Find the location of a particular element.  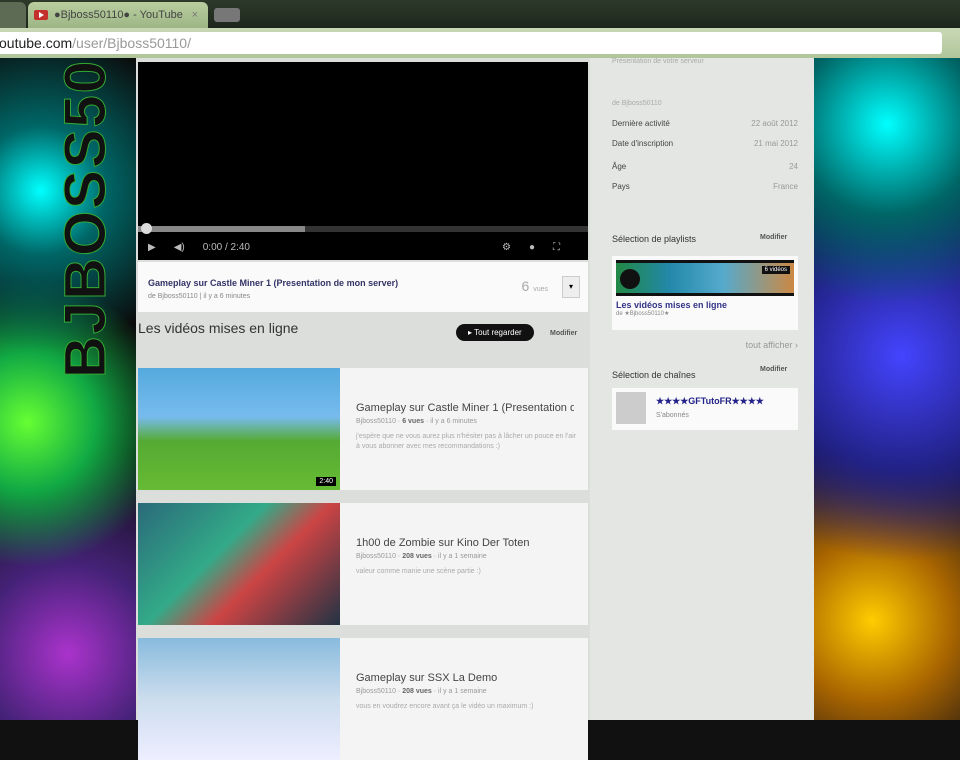

playlists-edit-link: Modifier is located at coordinates (773, 237).